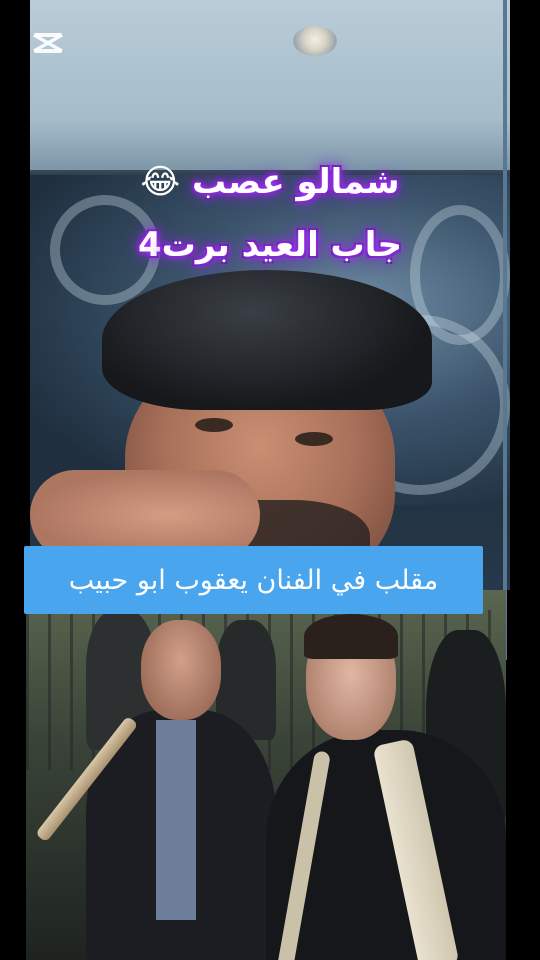  What do you see at coordinates (314, 439) in the screenshot?
I see `right-eye` at bounding box center [314, 439].